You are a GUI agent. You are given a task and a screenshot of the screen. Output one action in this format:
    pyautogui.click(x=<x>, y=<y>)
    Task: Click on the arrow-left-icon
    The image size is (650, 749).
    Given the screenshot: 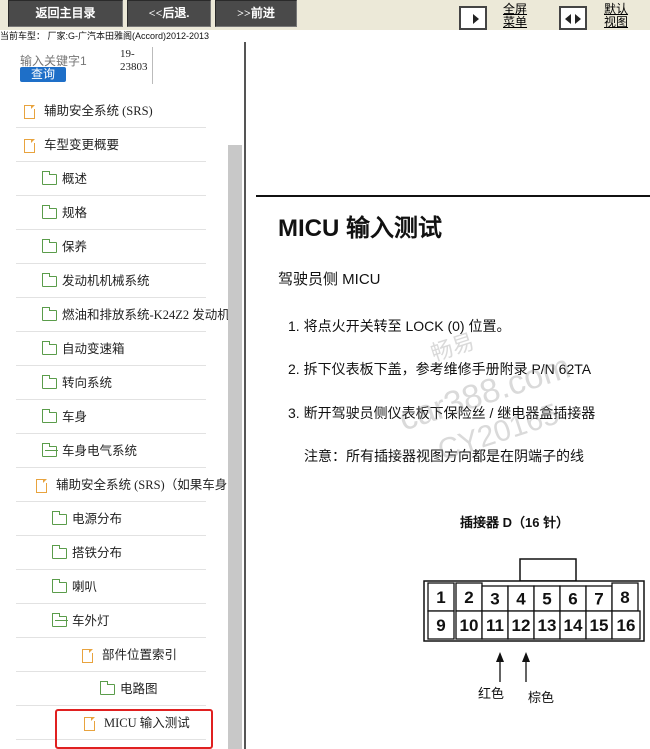 What is the action you would take?
    pyautogui.click(x=568, y=19)
    